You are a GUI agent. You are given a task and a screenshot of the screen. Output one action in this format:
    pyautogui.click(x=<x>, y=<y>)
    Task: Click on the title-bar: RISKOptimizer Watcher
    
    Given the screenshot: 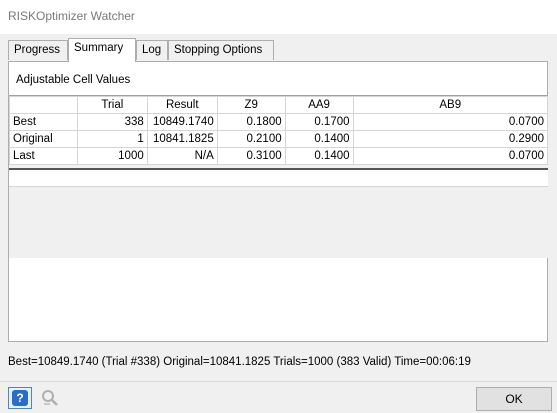 What is the action you would take?
    pyautogui.click(x=278, y=17)
    